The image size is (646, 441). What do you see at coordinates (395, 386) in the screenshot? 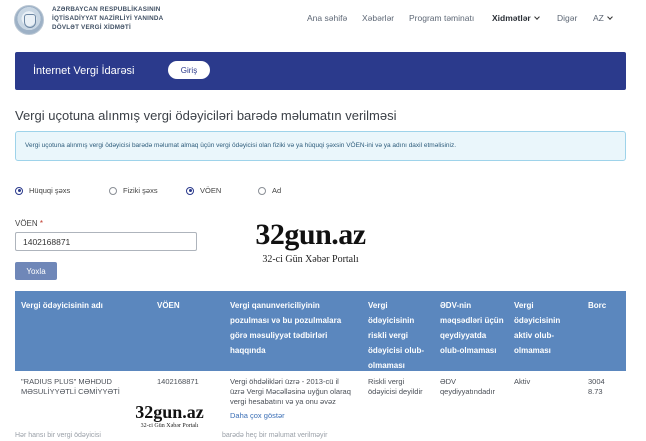
I see `cell-risky: Riskli vergi ödəyicisi deyildir` at bounding box center [395, 386].